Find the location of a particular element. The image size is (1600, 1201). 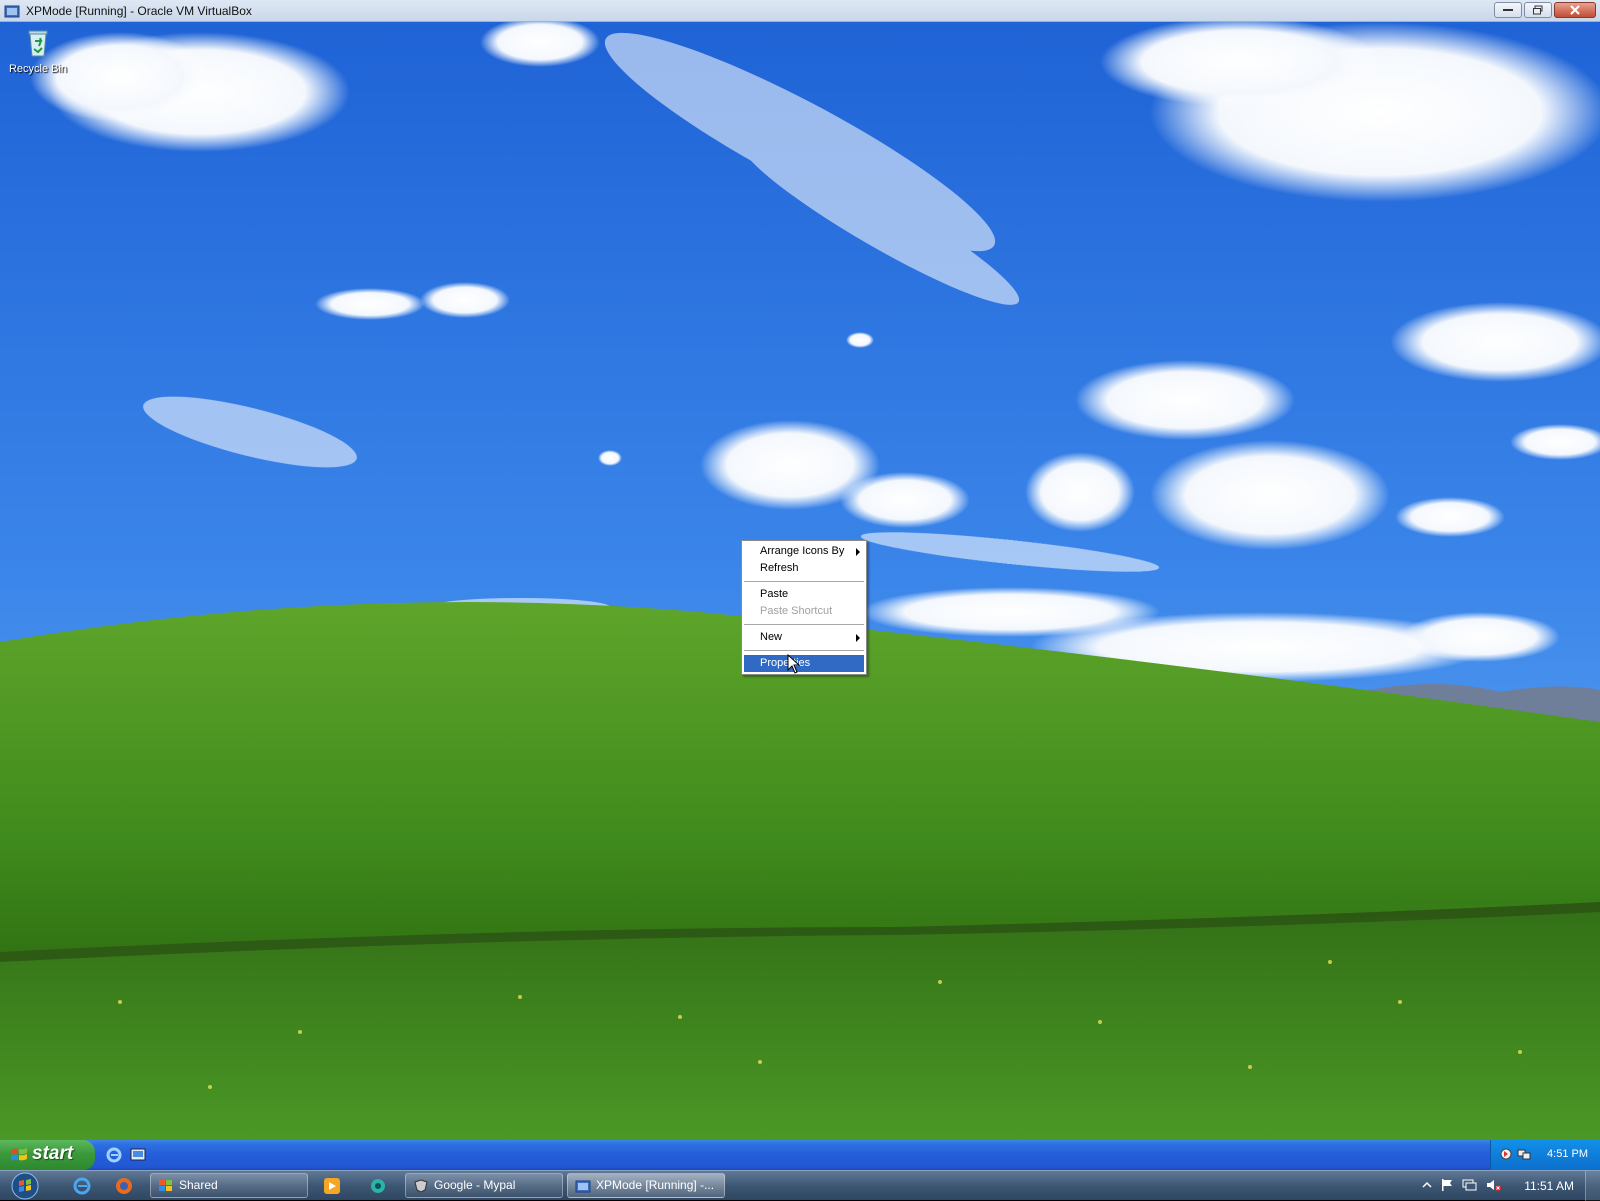

mypal-icon is located at coordinates (421, 1186).